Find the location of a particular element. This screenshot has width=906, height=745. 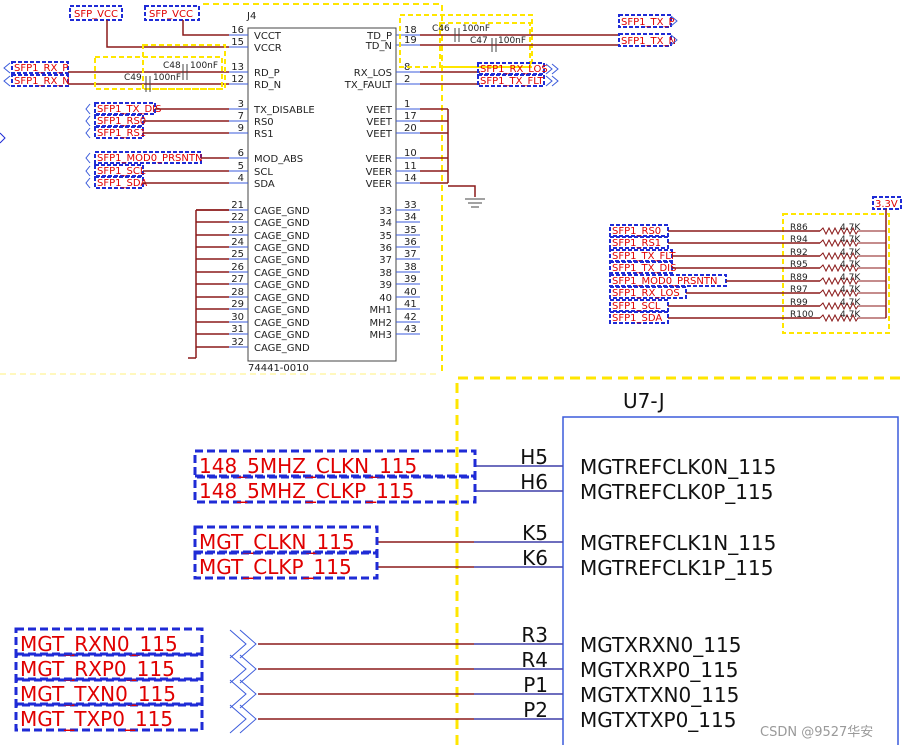

svg-text: SFP1_RX_N is located at coordinates (42, 81).